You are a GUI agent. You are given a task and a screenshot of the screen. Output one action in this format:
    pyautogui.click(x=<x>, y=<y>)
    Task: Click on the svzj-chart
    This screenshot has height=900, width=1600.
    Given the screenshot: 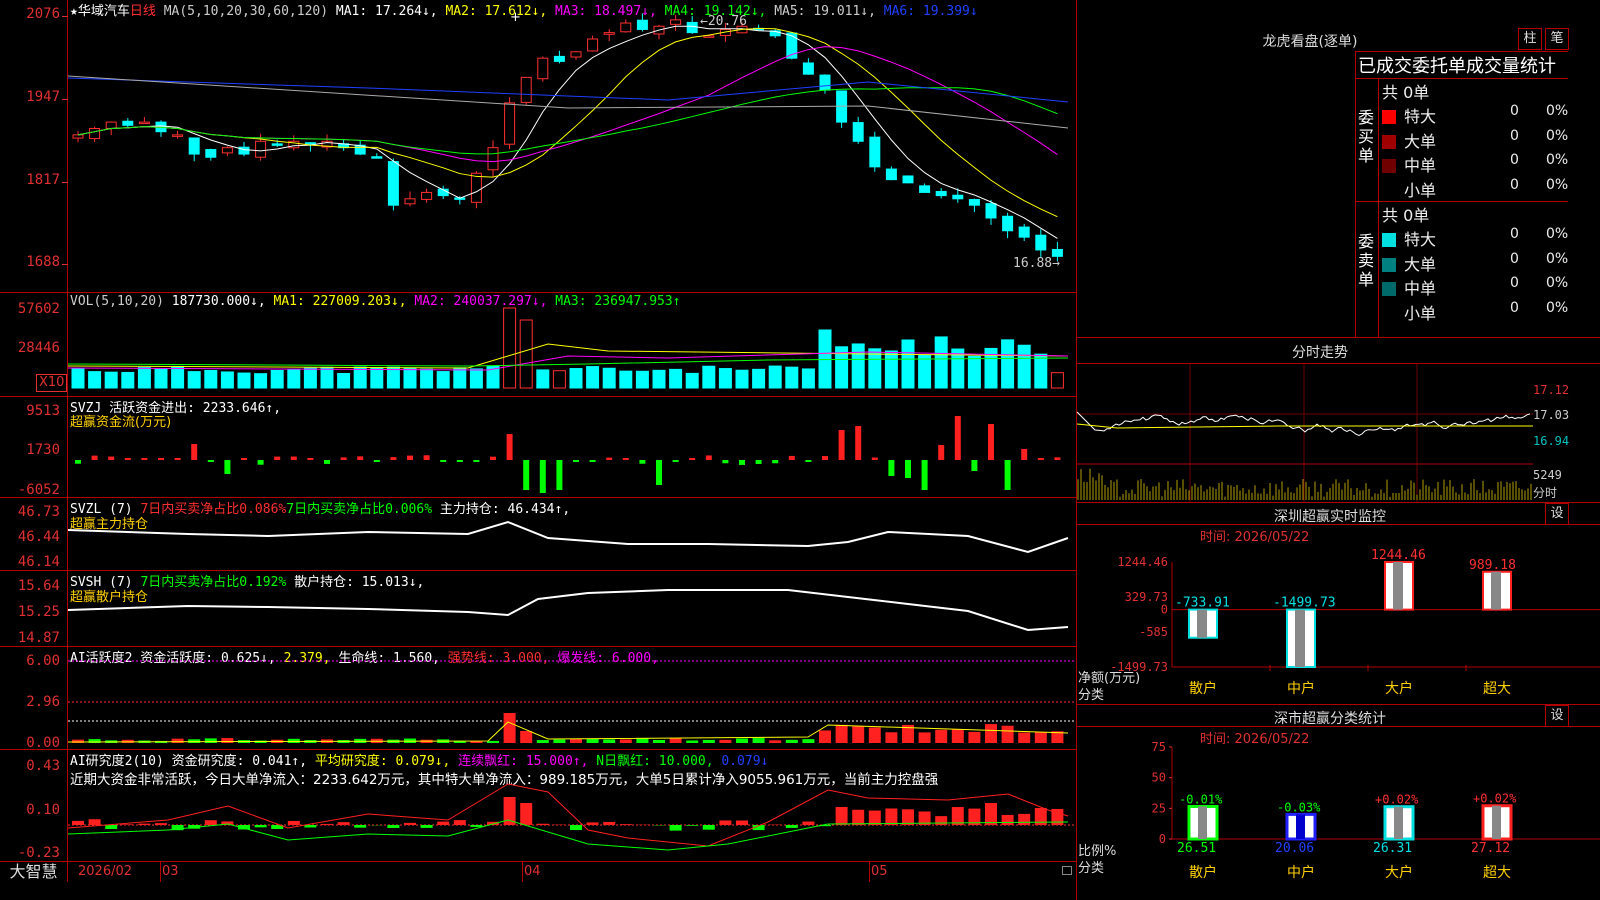 What is the action you would take?
    pyautogui.click(x=572, y=447)
    